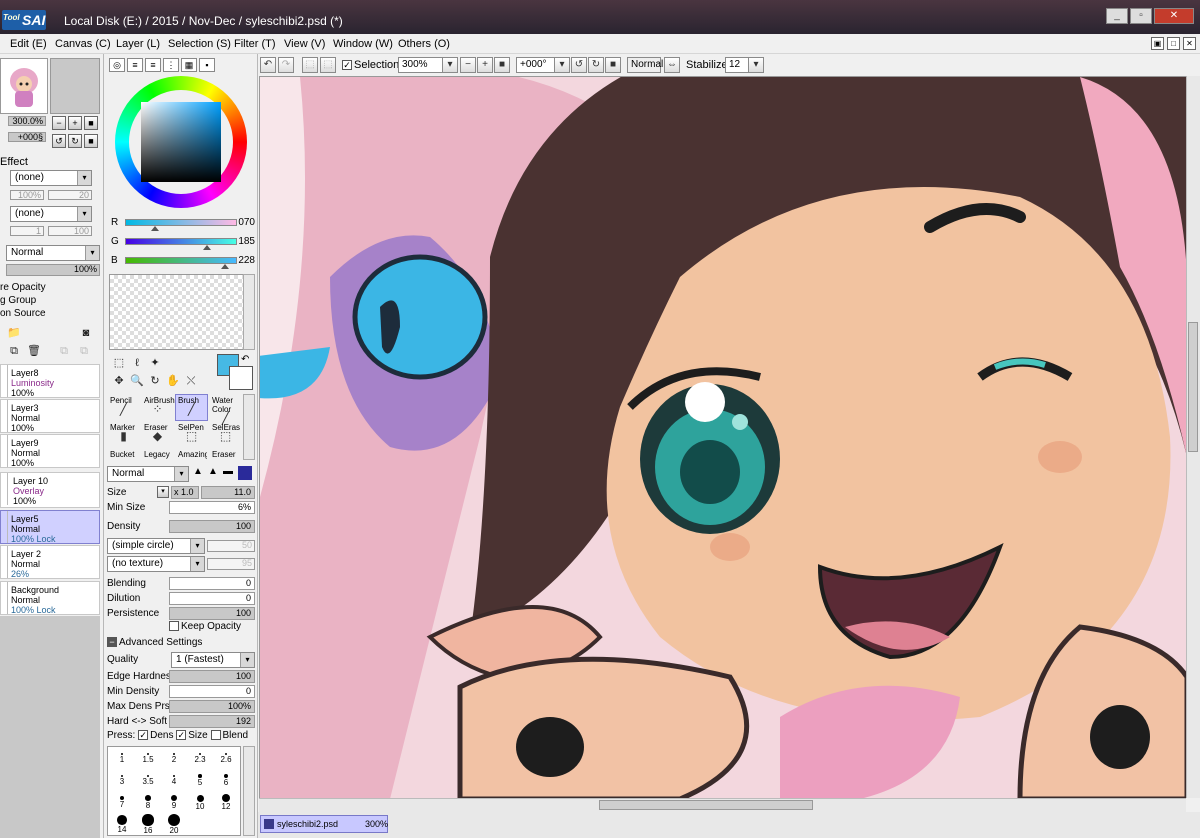 The height and width of the screenshot is (838, 1200). What do you see at coordinates (206, 247) in the screenshot?
I see `g-slider-knob` at bounding box center [206, 247].